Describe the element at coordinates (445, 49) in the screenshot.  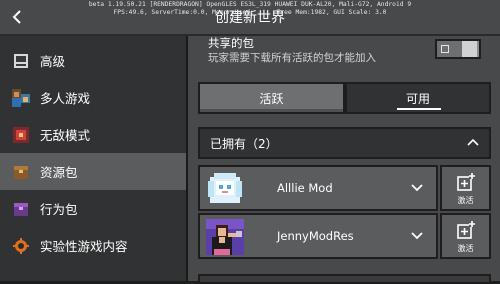
I see `toggle-off-indicator` at that location.